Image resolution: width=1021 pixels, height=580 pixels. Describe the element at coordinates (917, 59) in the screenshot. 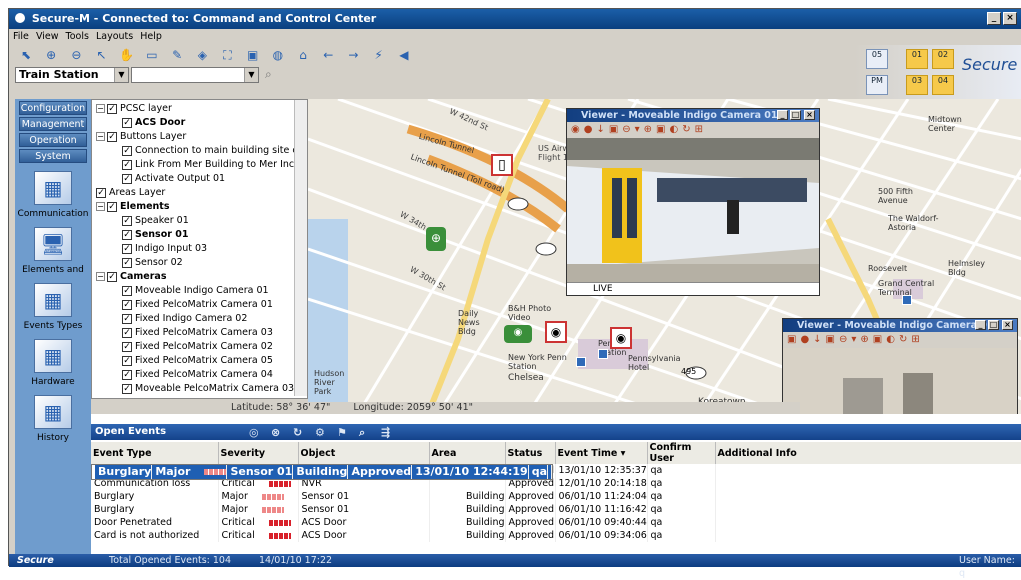

I see `layout-button-01: 01` at that location.